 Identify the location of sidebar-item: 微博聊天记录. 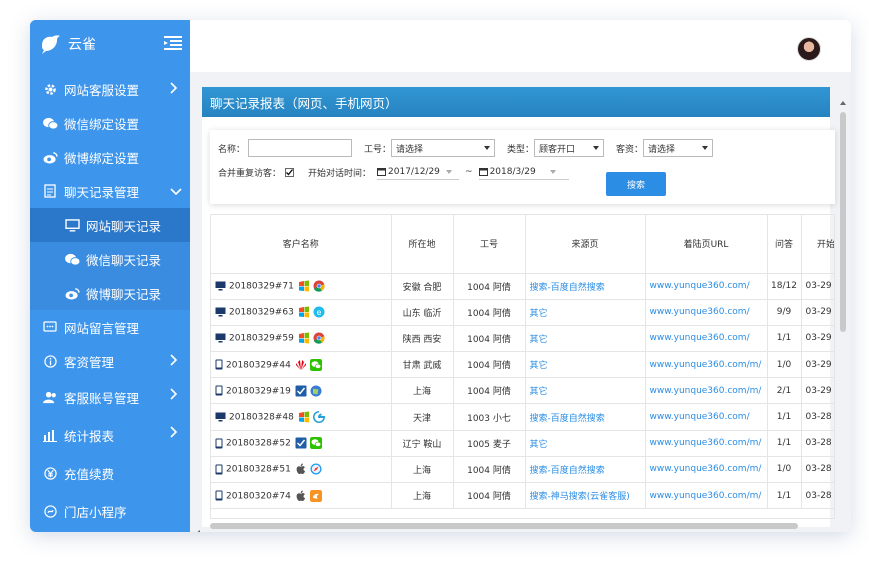
(110, 293).